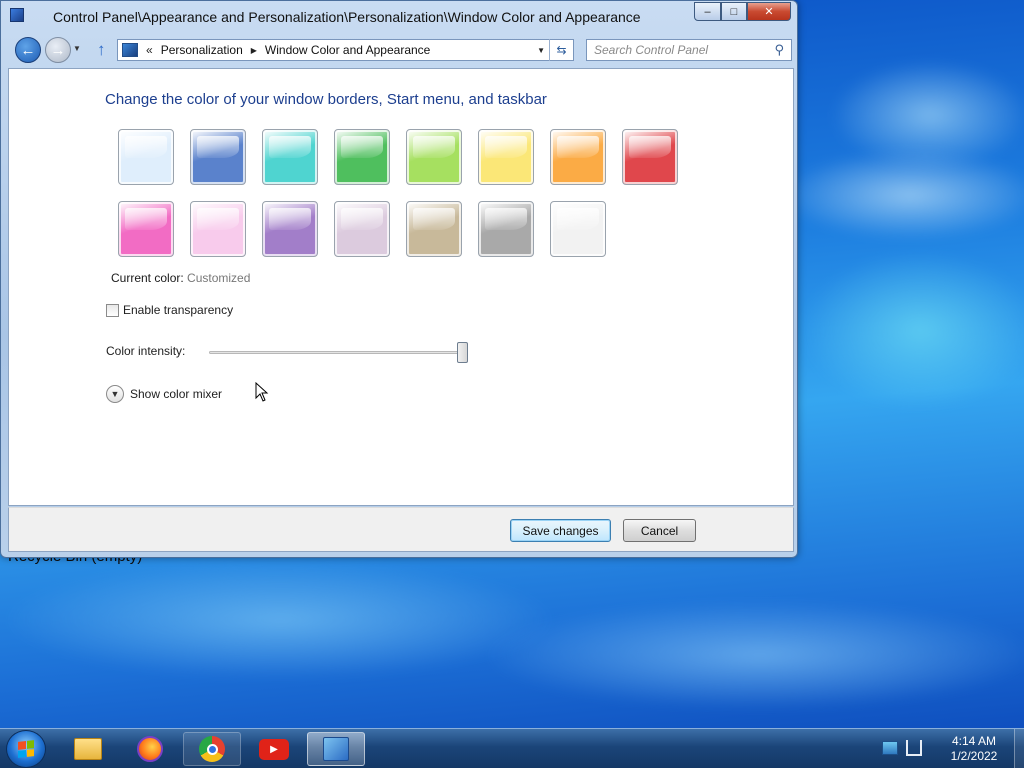 The width and height of the screenshot is (1024, 768). Describe the element at coordinates (974, 756) in the screenshot. I see `clock-date: 1/2/2022` at that location.